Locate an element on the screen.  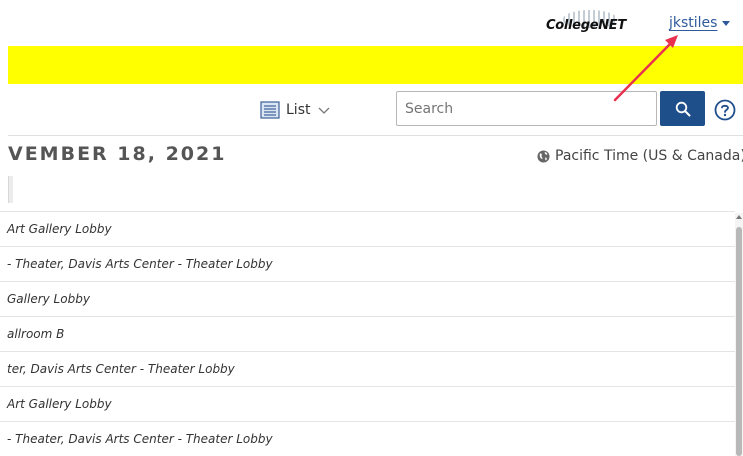
search-input is located at coordinates (526, 108).